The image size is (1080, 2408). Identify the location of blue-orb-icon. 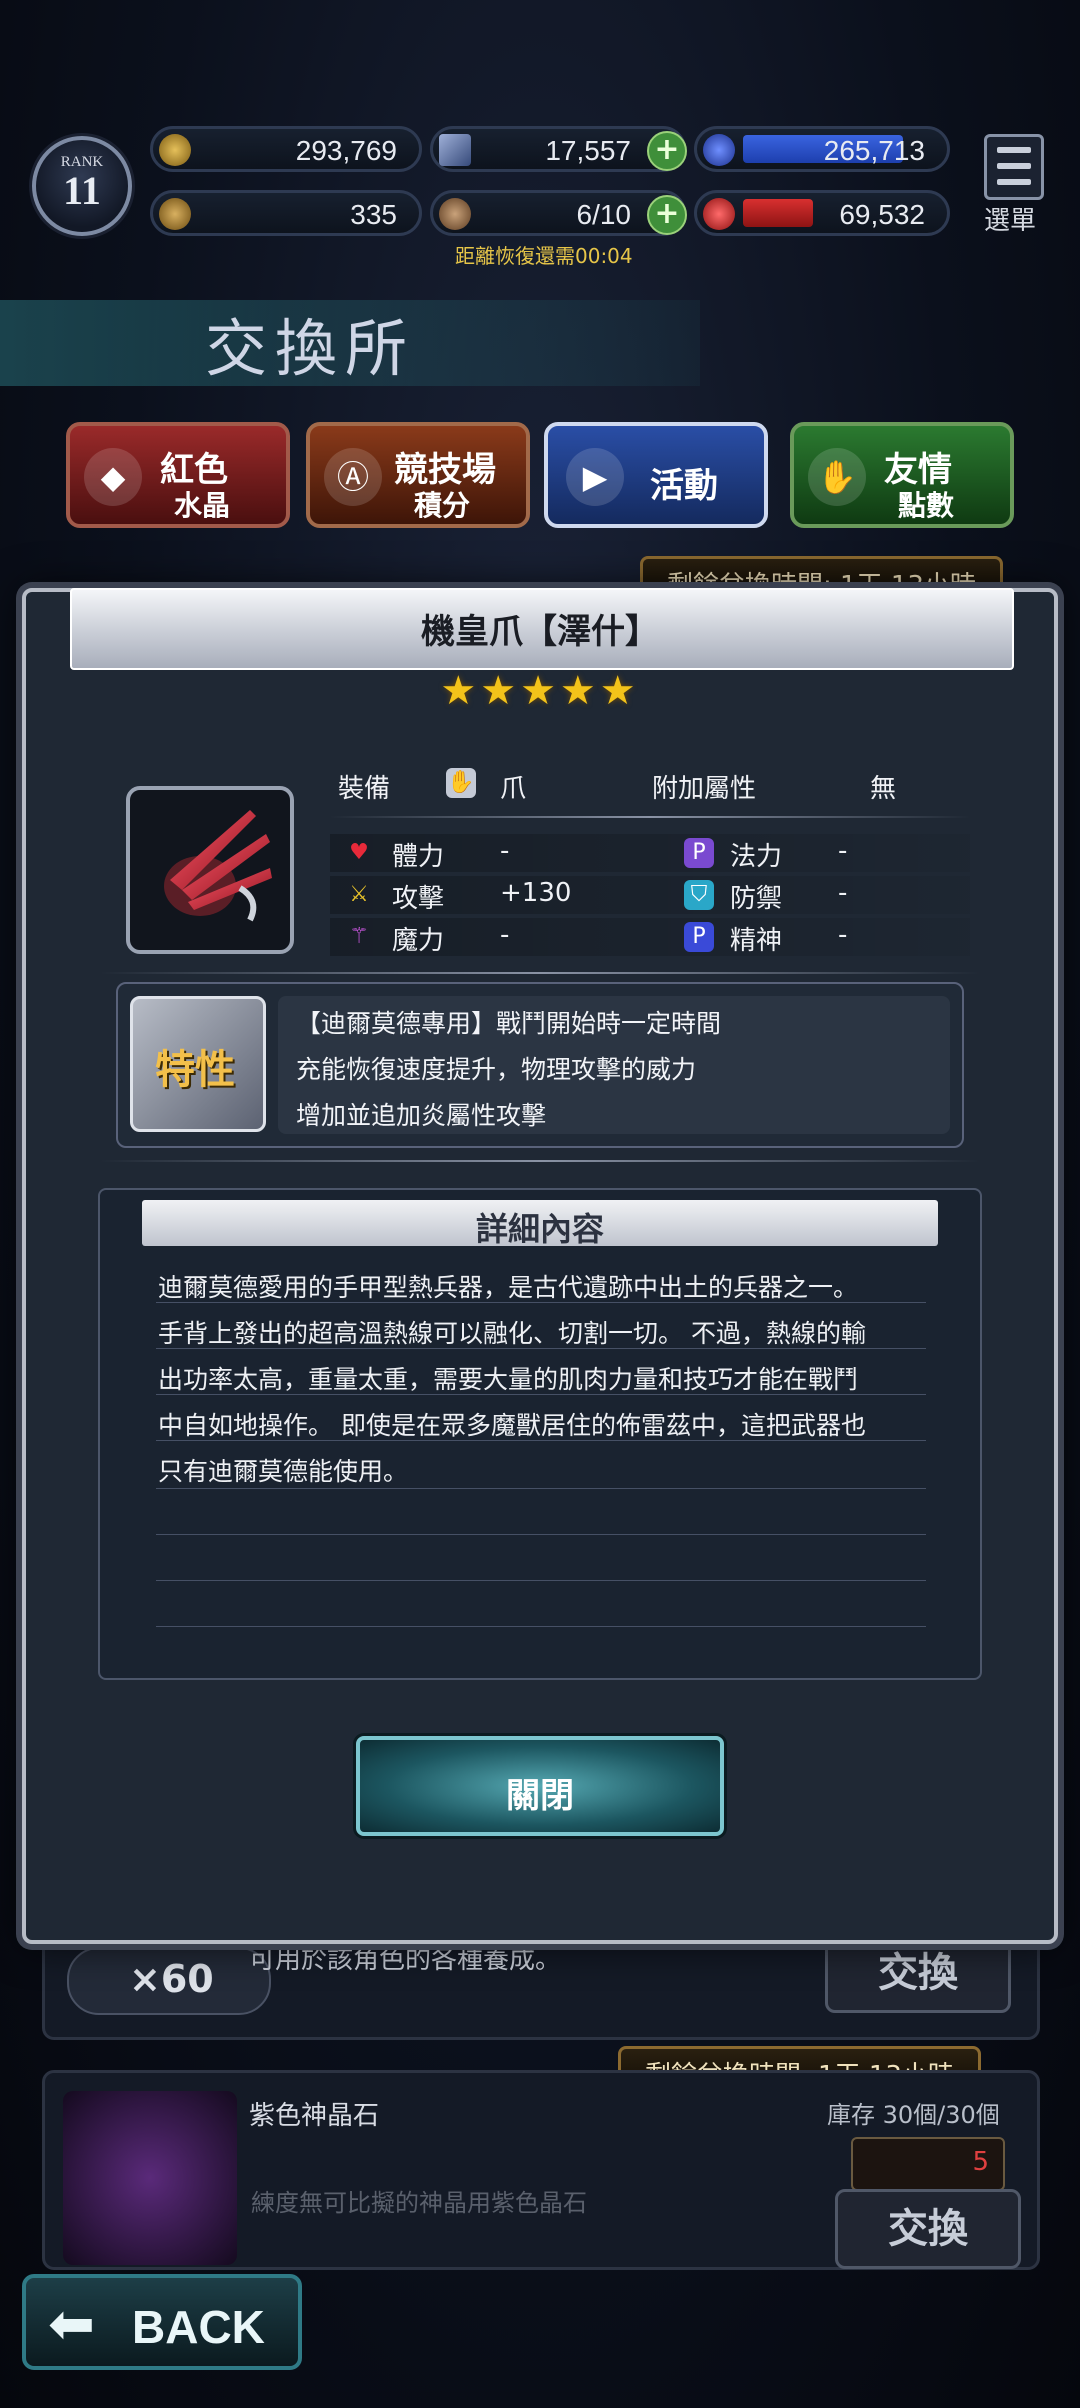
(719, 150).